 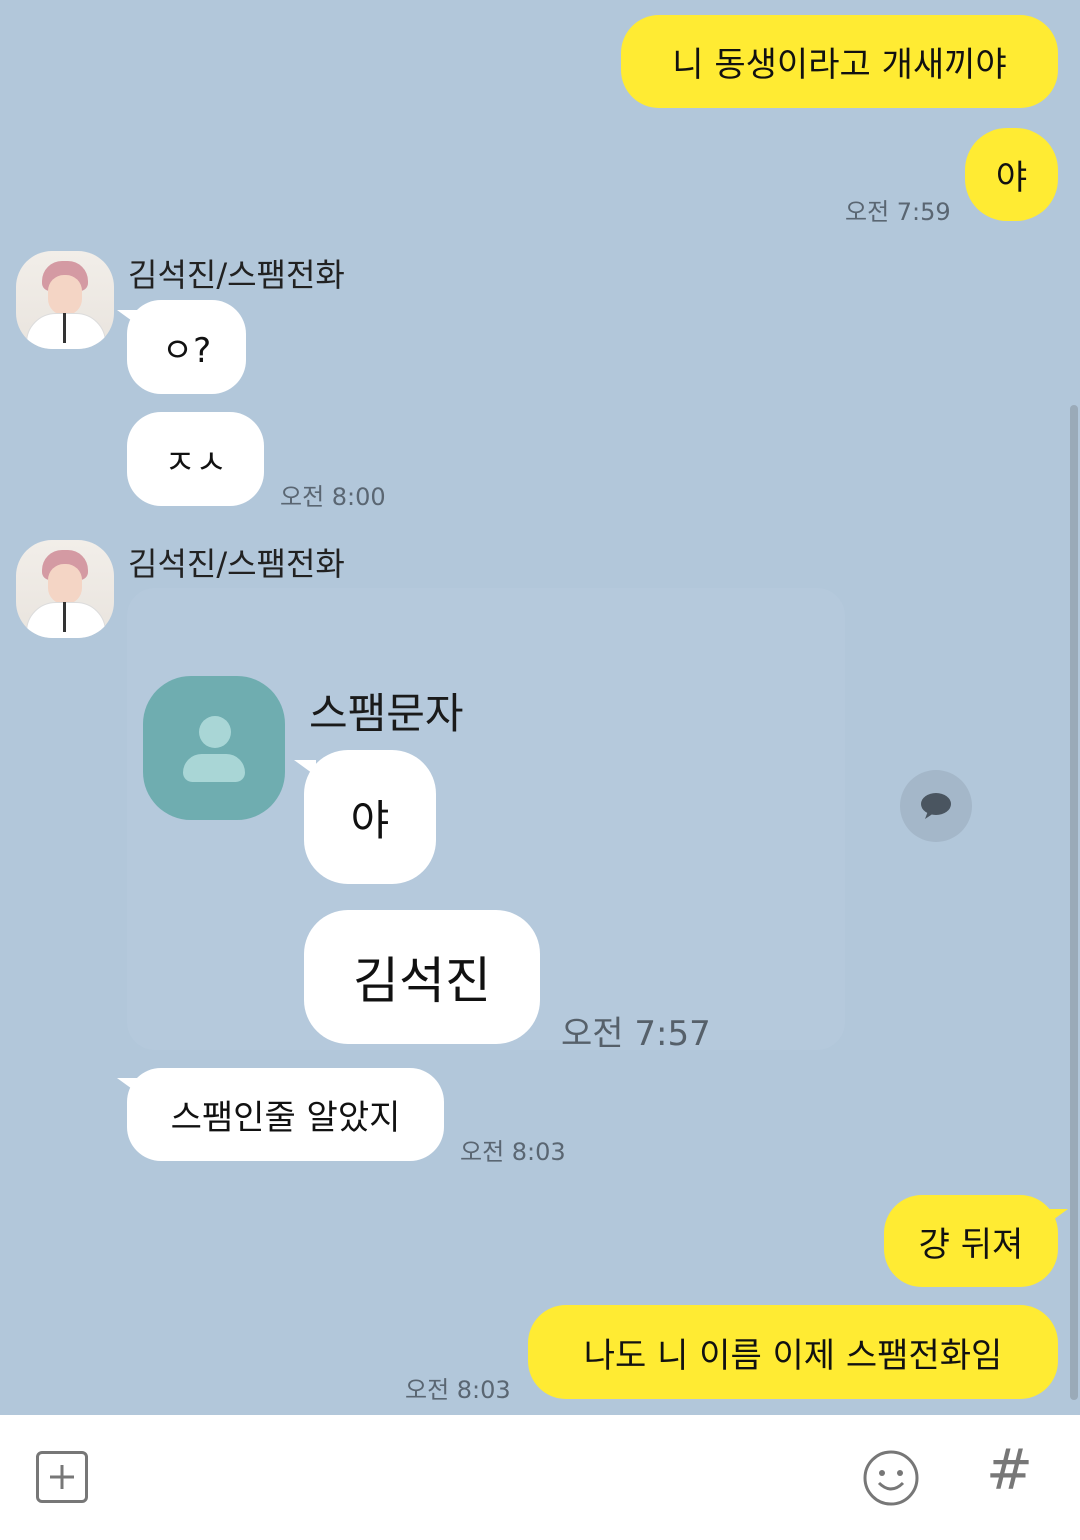 I want to click on message-text: 스팸인줄 알았지, so click(x=285, y=1118).